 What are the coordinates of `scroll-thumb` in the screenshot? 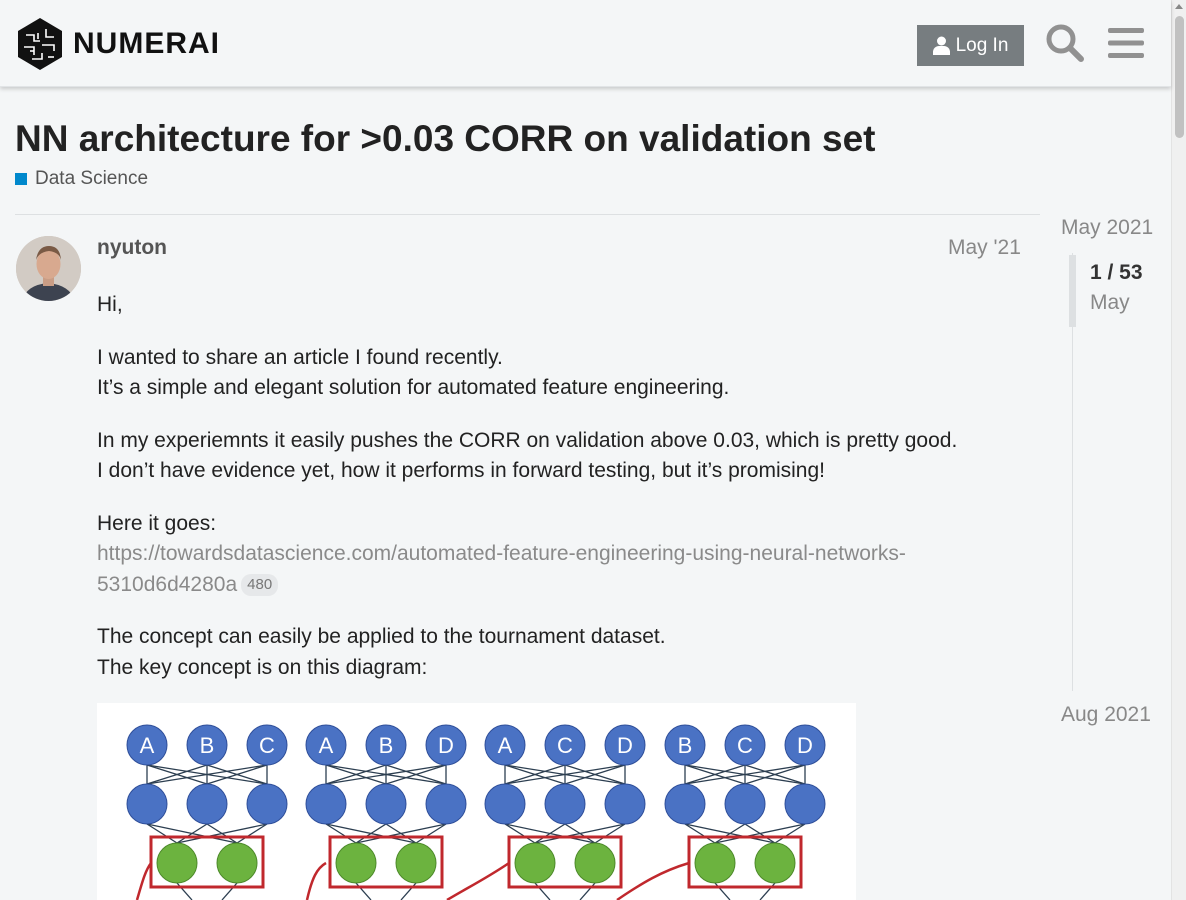 It's located at (1179, 77).